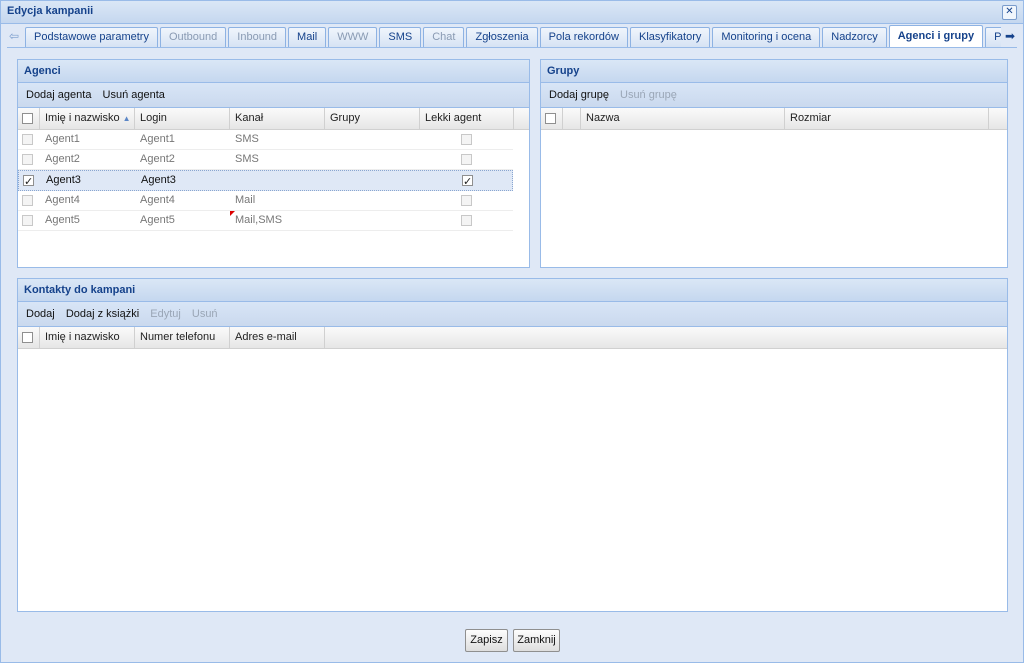 This screenshot has width=1024, height=663. Describe the element at coordinates (50, 11) in the screenshot. I see `window-title: Edycja kampanii` at that location.